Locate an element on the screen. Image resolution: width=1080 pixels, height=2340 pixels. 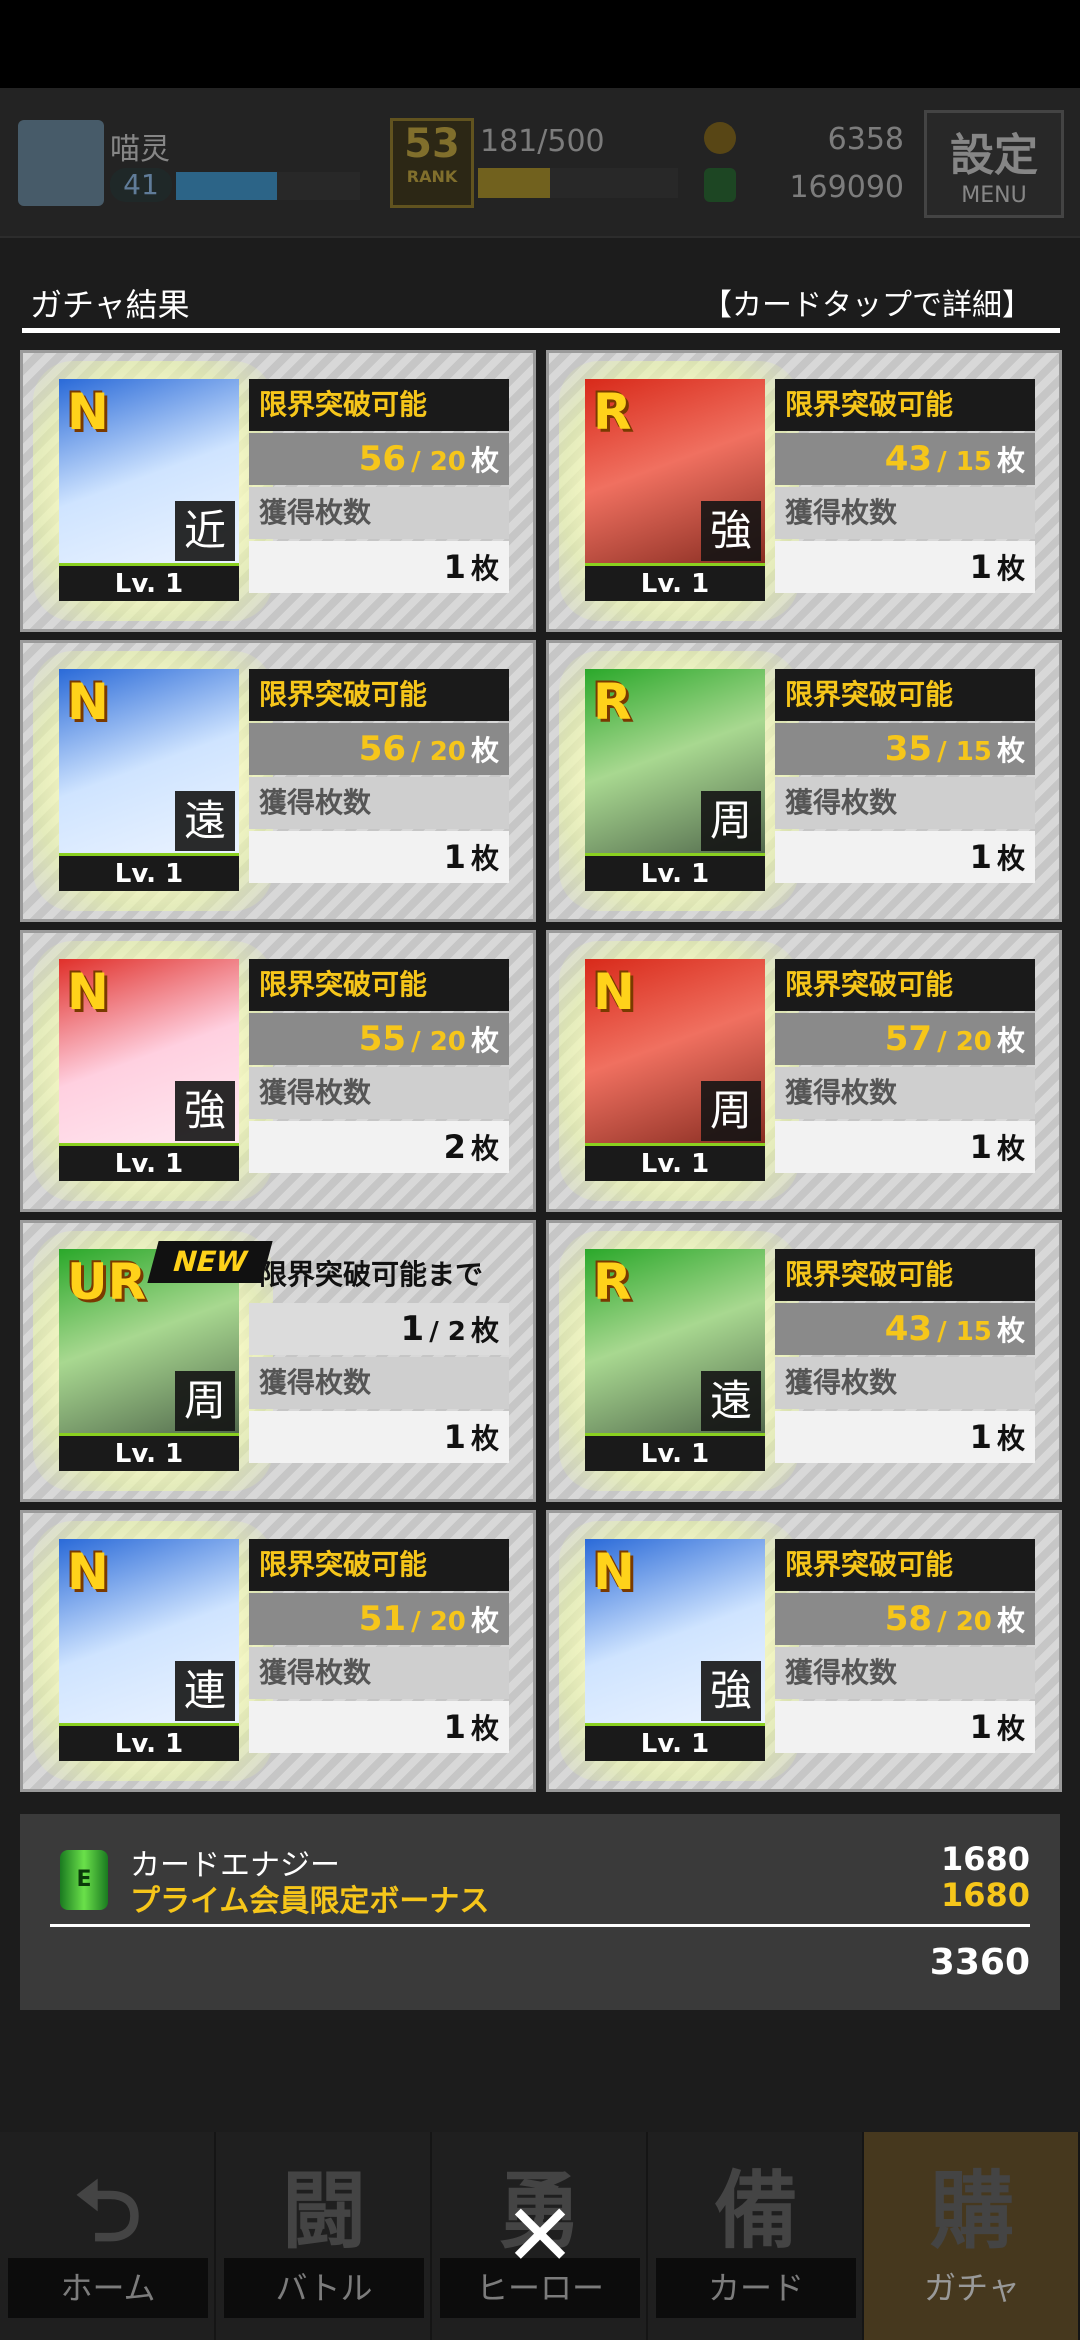
result-card: N 強 Lv. 1 限界突破可能 55 / 20 枚 獲得枚数 2 枚 is located at coordinates (278, 1071).